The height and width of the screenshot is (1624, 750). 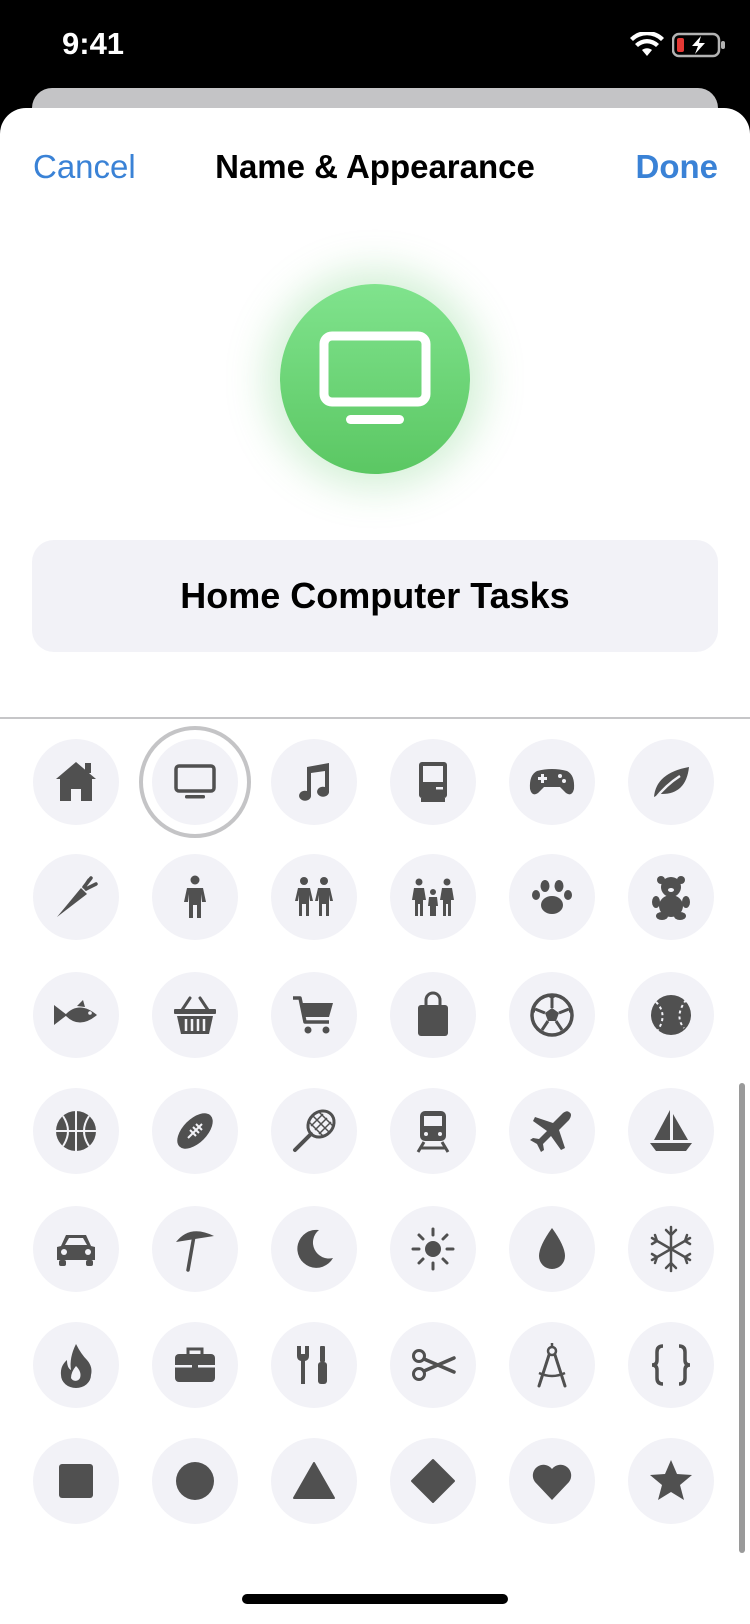 I want to click on braces-icon, so click(x=671, y=1365).